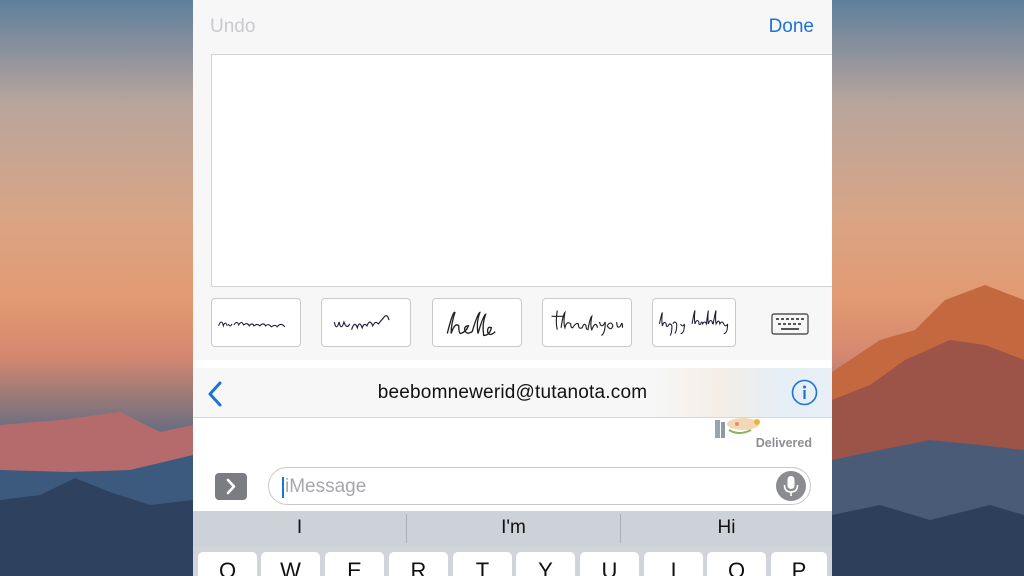 The width and height of the screenshot is (1024, 576). What do you see at coordinates (366, 322) in the screenshot?
I see `suggestion-hey-whatsup` at bounding box center [366, 322].